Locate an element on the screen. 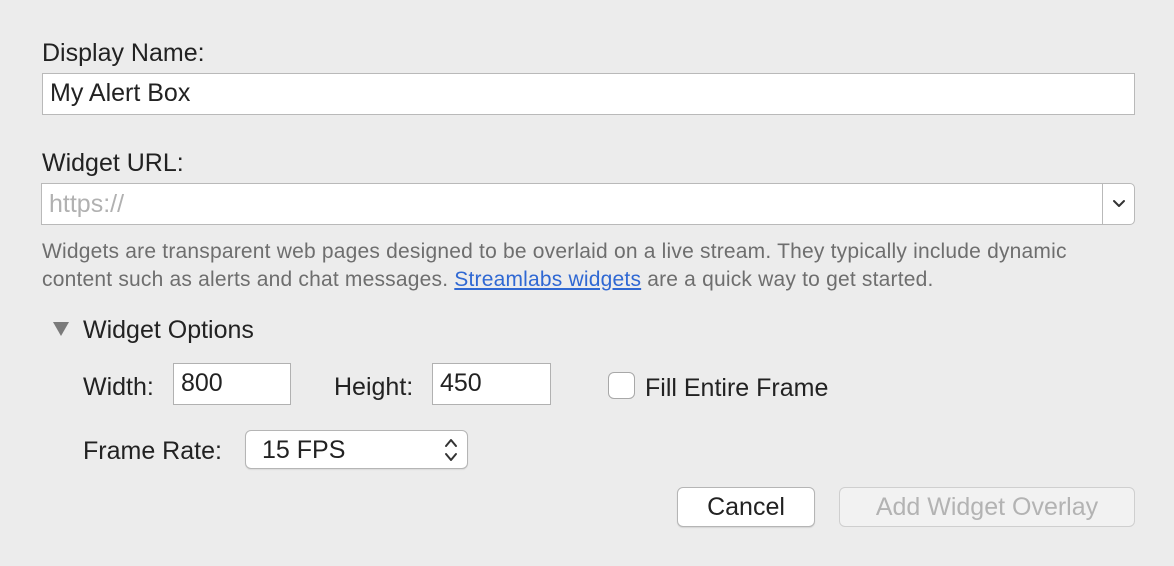 The width and height of the screenshot is (1174, 566). height-input: 450 is located at coordinates (491, 384).